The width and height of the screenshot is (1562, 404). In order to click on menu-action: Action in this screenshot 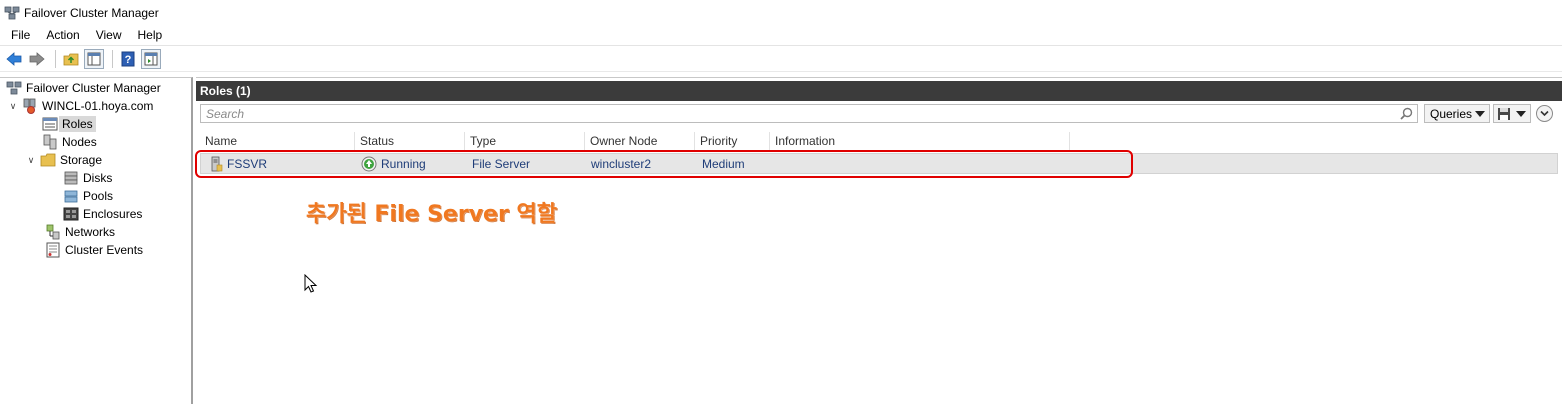, I will do `click(62, 35)`.